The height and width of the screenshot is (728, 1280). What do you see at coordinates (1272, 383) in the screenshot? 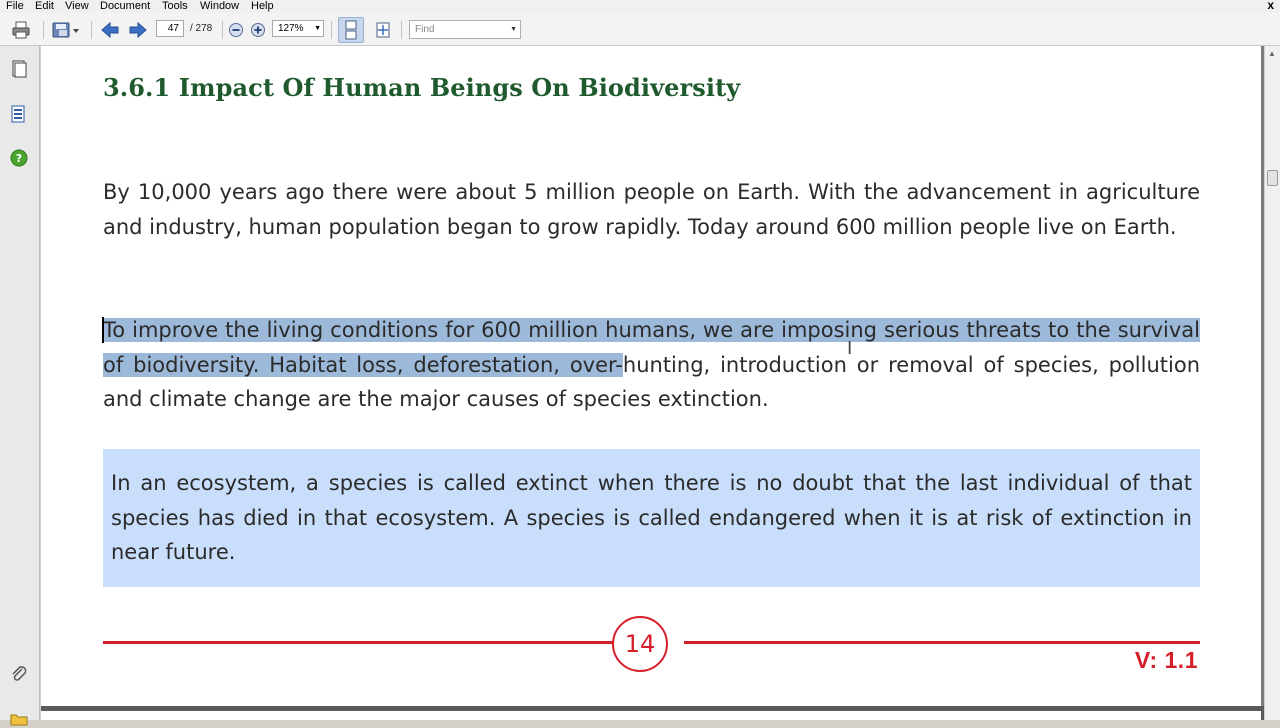
I see `vertical-scrollbar: ▲` at bounding box center [1272, 383].